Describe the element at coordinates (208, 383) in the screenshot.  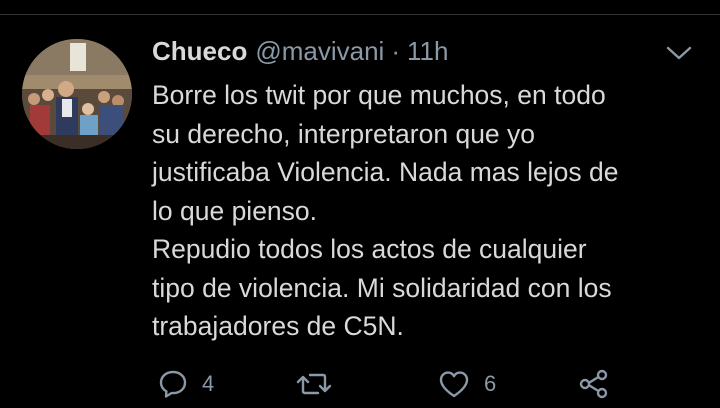
I see `reply-count: 4` at that location.